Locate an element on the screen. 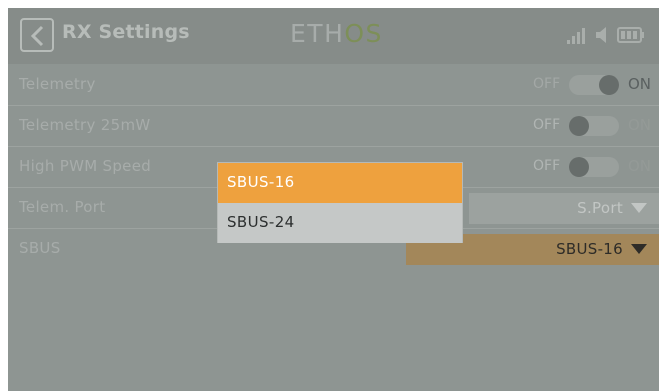  chevron-left-icon is located at coordinates (37, 36).